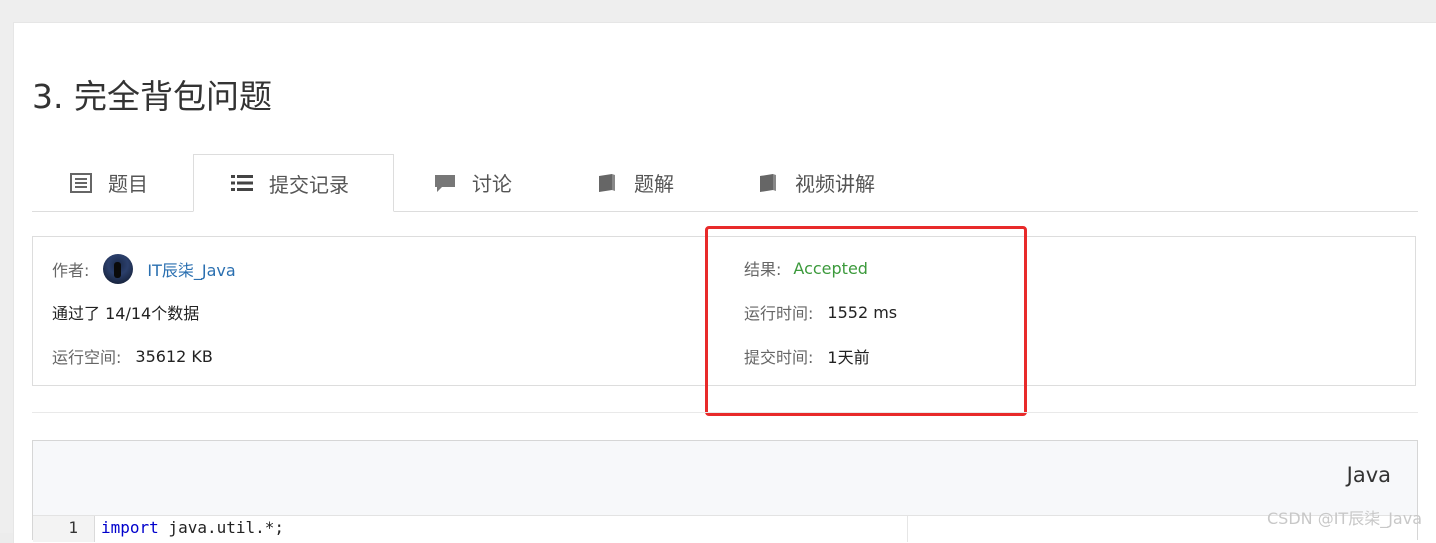 Image resolution: width=1436 pixels, height=543 pixels. I want to click on code-rest: java.util.*;, so click(221, 527).